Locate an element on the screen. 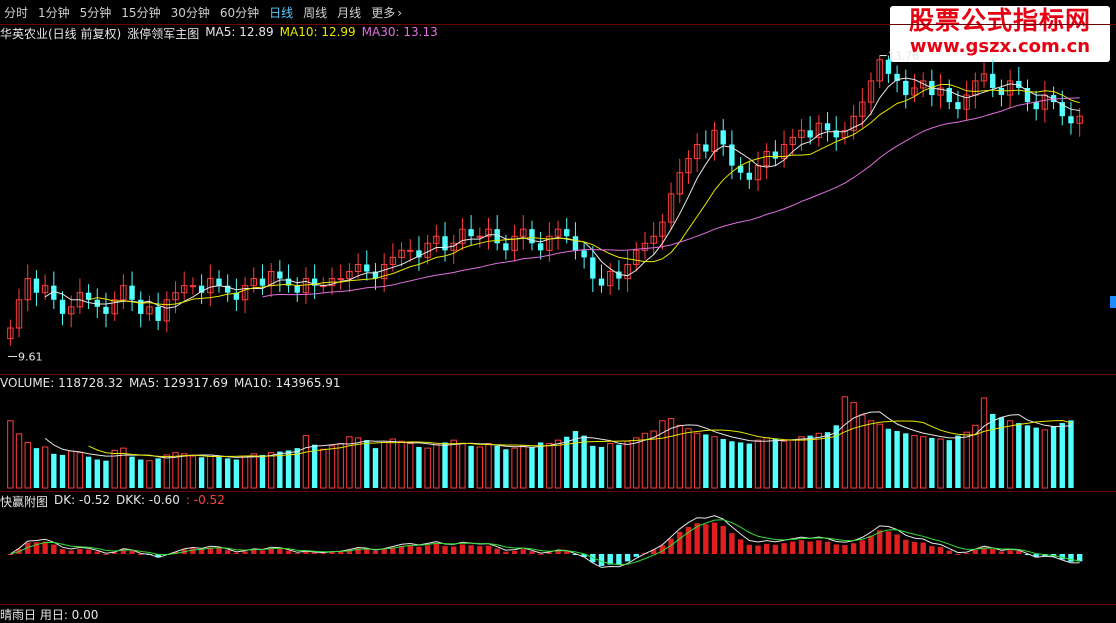 Image resolution: width=1116 pixels, height=623 pixels. separator-bottom is located at coordinates (558, 604).